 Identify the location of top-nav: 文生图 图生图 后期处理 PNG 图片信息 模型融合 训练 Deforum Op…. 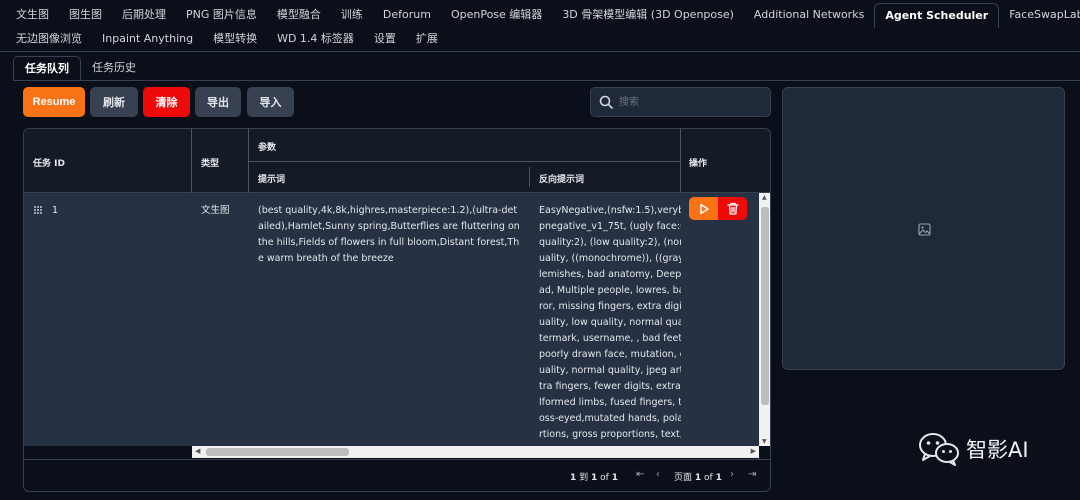
(540, 27).